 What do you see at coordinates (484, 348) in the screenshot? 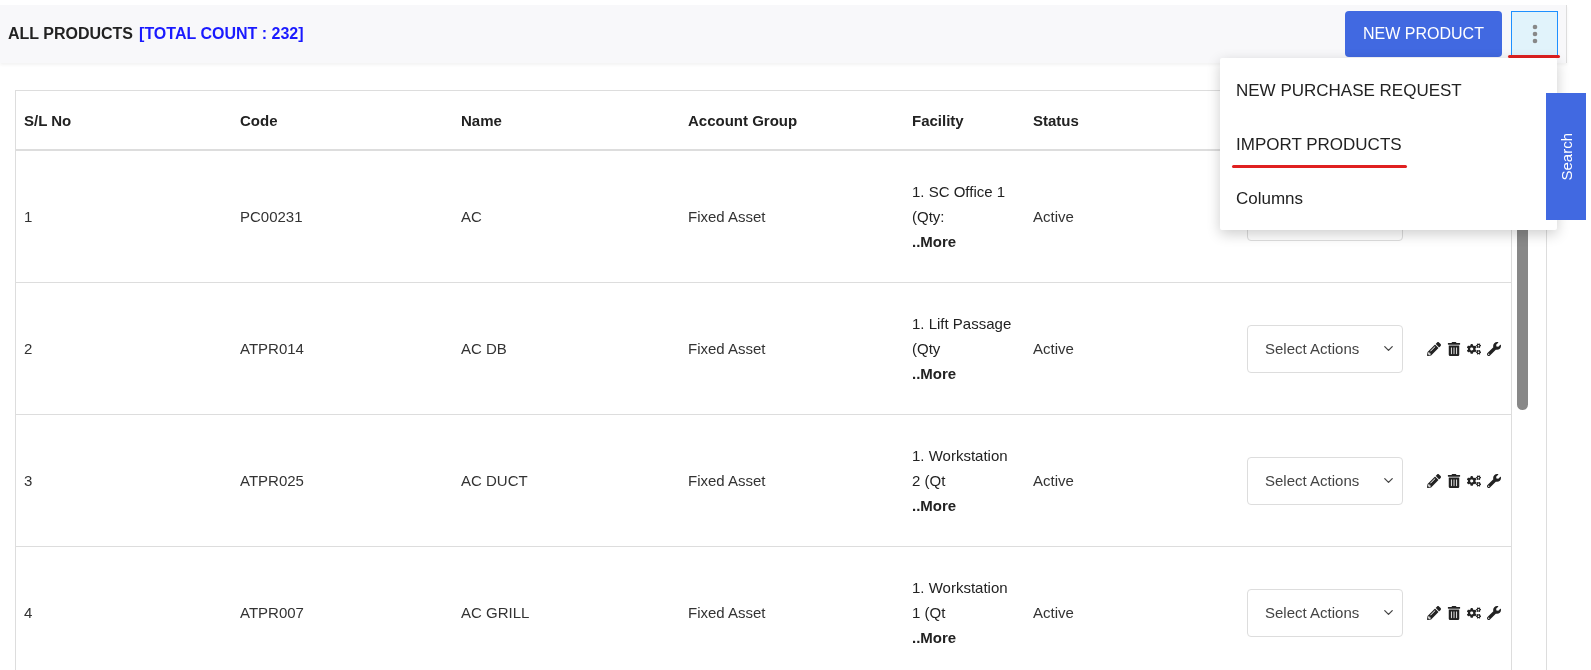
I see `table-cell-text: AC DB` at bounding box center [484, 348].